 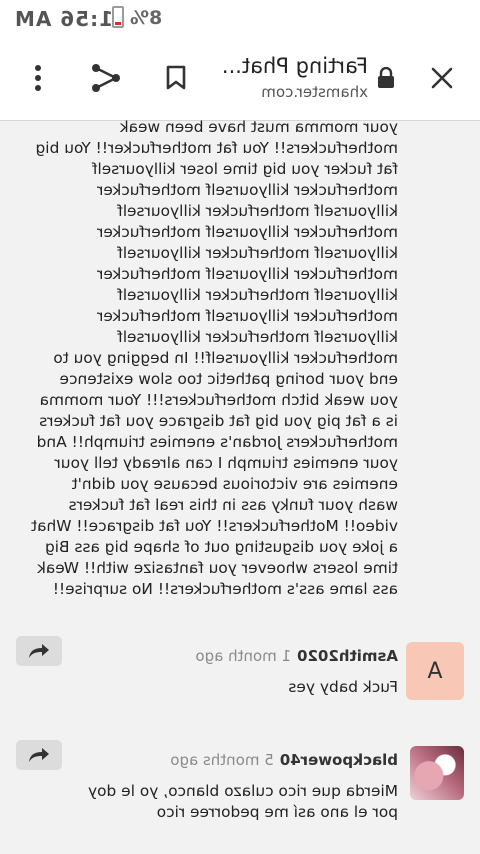 I want to click on comment-text: Fuck baby yes, so click(x=343, y=687).